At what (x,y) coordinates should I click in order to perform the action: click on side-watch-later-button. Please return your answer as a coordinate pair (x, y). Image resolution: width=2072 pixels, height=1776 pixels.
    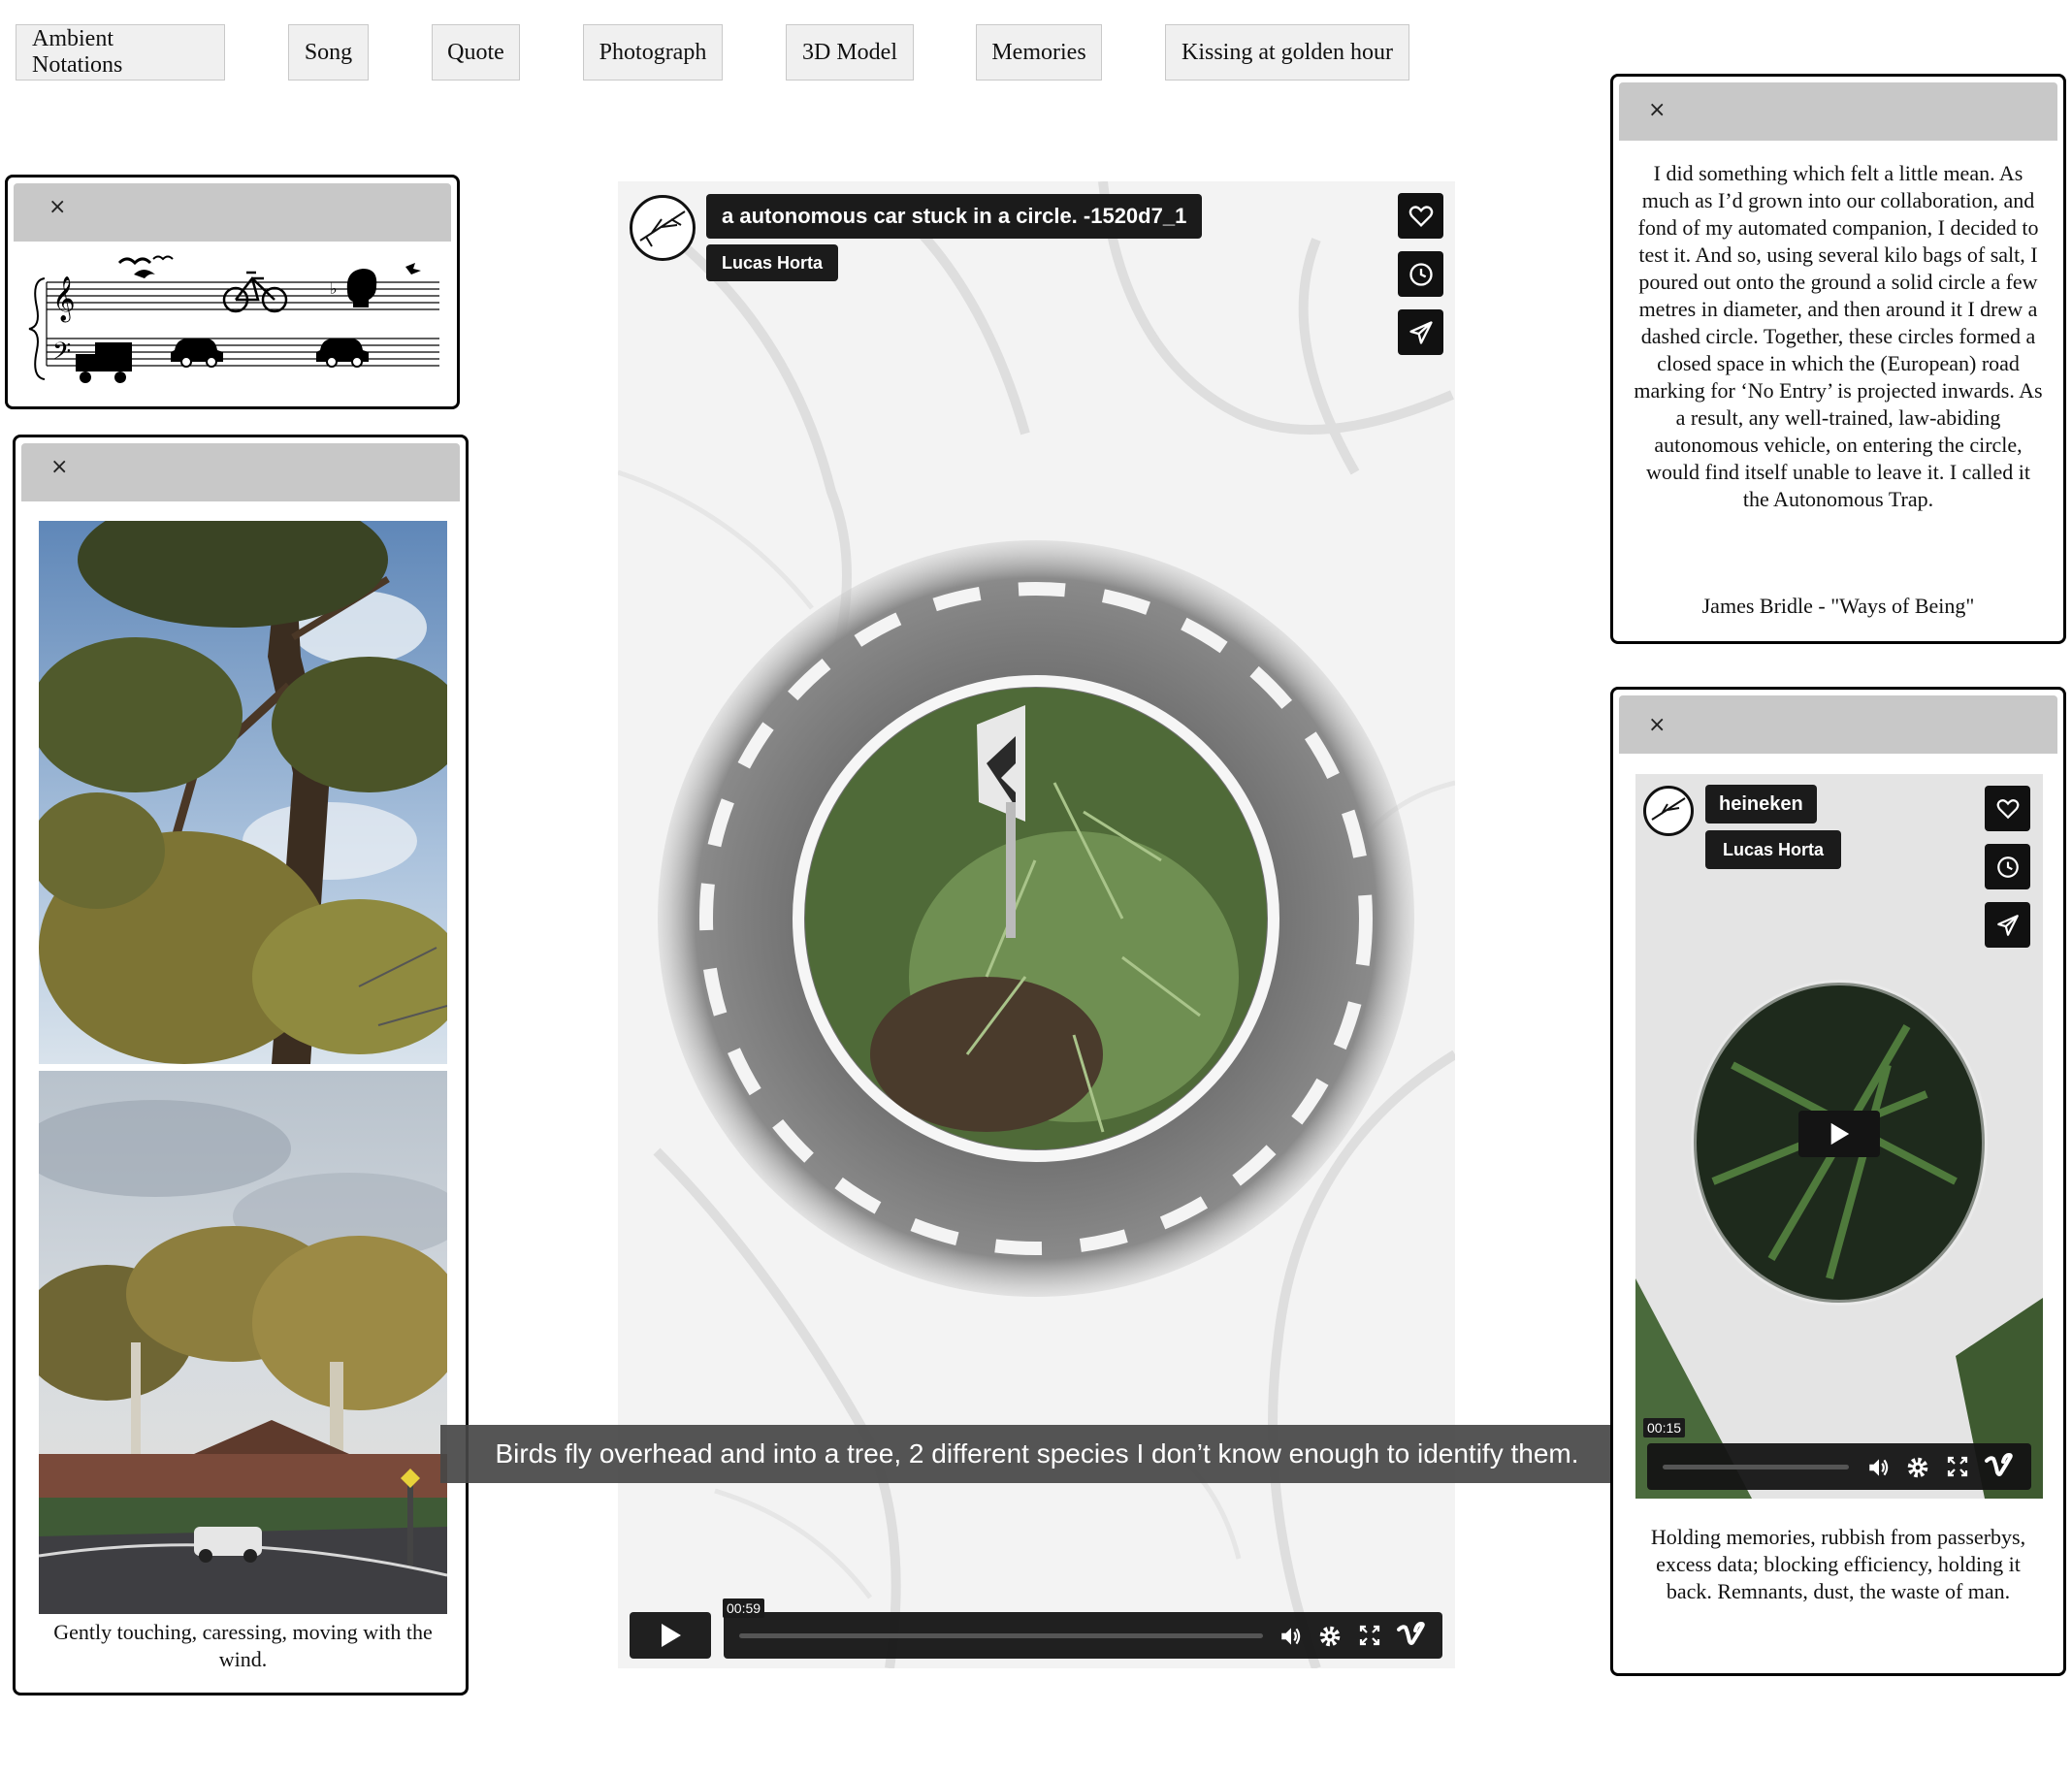
    Looking at the image, I should click on (2007, 867).